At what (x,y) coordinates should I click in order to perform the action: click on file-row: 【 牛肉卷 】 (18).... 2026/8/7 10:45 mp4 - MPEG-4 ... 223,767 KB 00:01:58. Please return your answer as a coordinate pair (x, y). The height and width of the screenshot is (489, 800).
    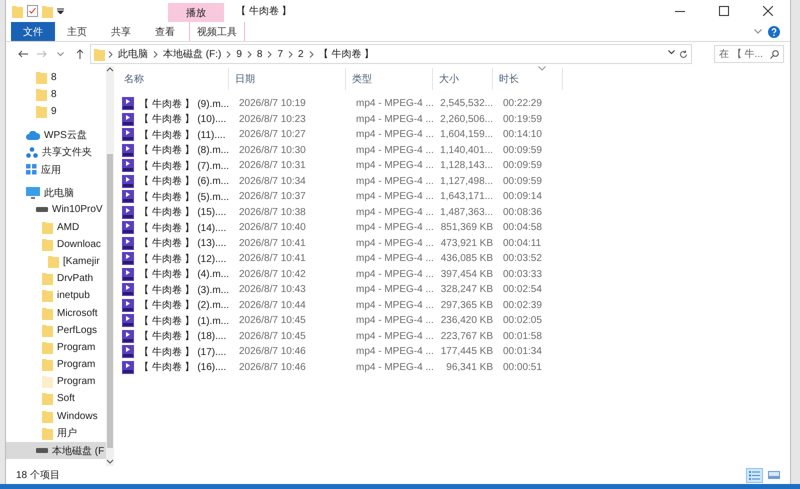
    Looking at the image, I should click on (454, 336).